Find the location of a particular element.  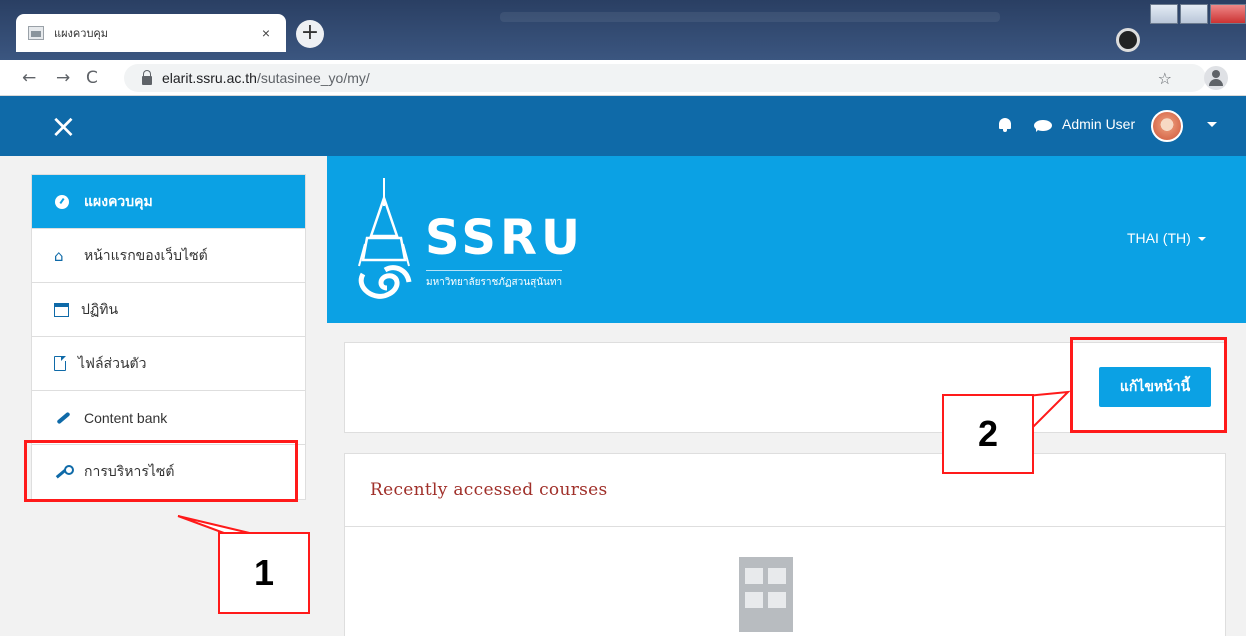

window-controls is located at coordinates (1198, 14).